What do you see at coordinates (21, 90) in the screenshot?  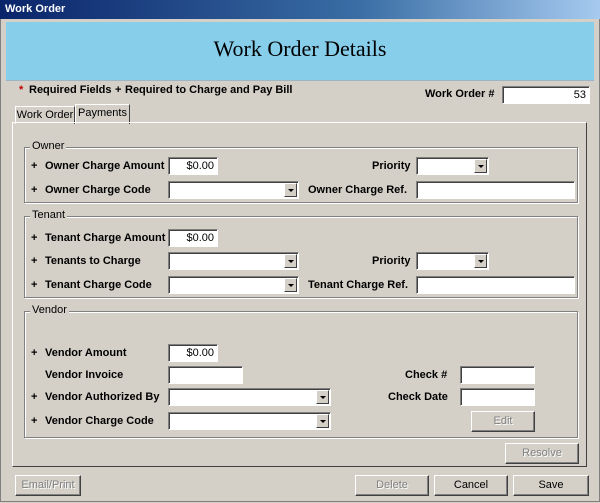 I see `required-marker: *` at bounding box center [21, 90].